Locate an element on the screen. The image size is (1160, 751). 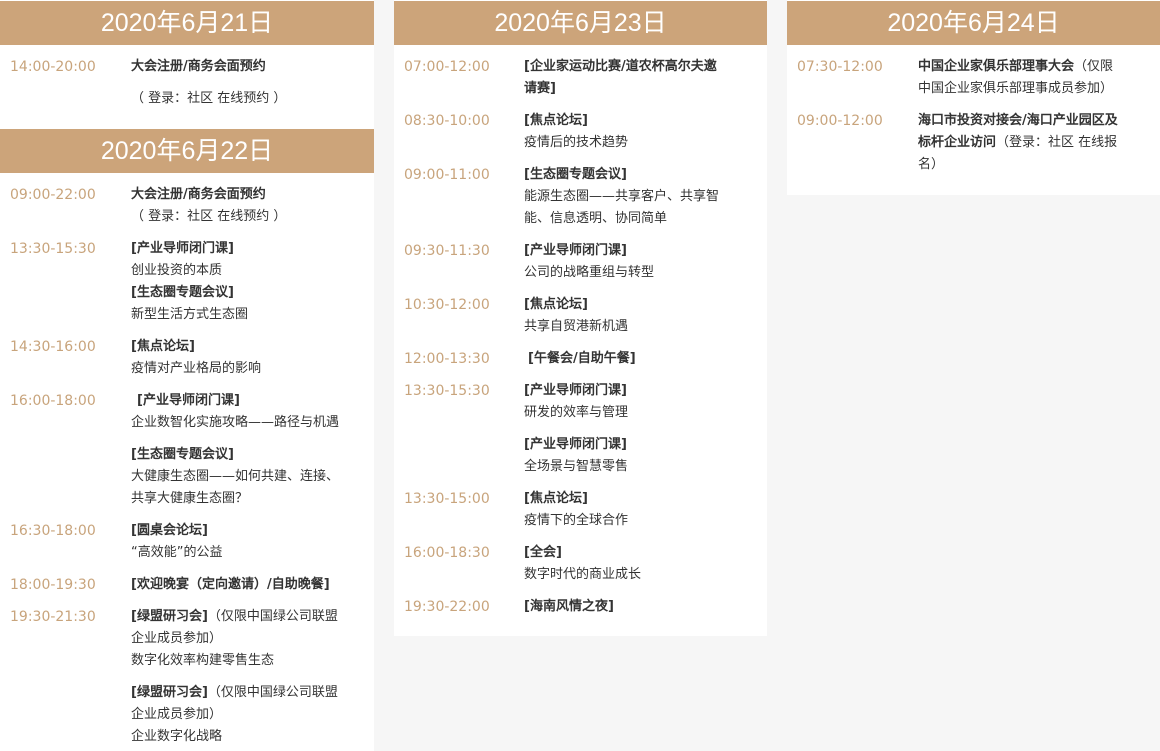
agenda-title: 请赛] is located at coordinates (540, 88).